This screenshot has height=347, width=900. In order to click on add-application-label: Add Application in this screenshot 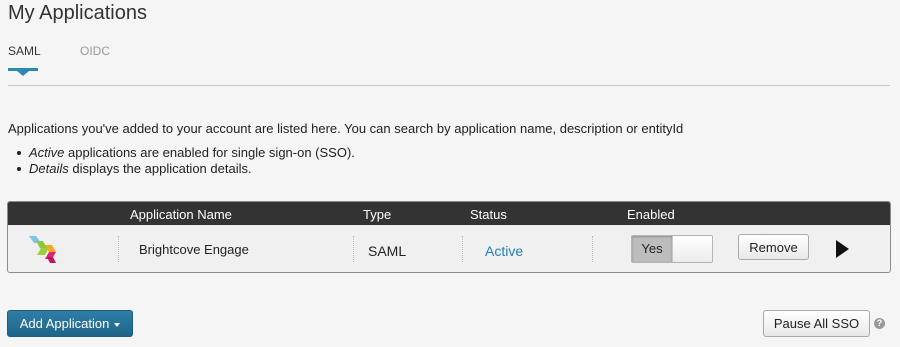, I will do `click(64, 323)`.